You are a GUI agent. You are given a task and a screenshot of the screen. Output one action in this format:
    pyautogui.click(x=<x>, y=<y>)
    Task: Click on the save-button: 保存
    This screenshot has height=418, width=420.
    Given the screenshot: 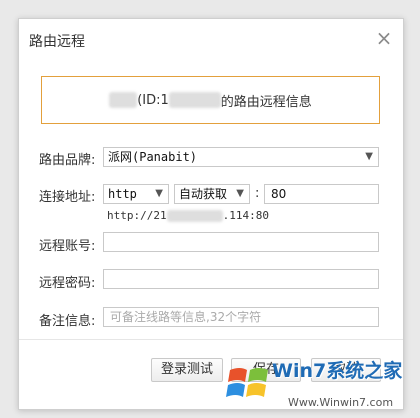 What is the action you would take?
    pyautogui.click(x=266, y=370)
    